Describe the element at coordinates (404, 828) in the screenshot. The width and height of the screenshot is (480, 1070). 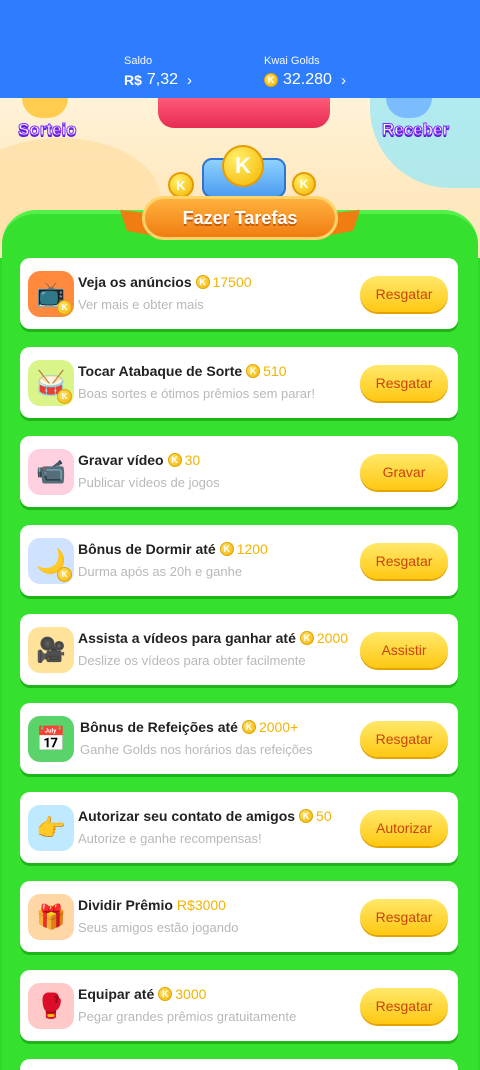
I see `autorizar-button: Autorizar` at that location.